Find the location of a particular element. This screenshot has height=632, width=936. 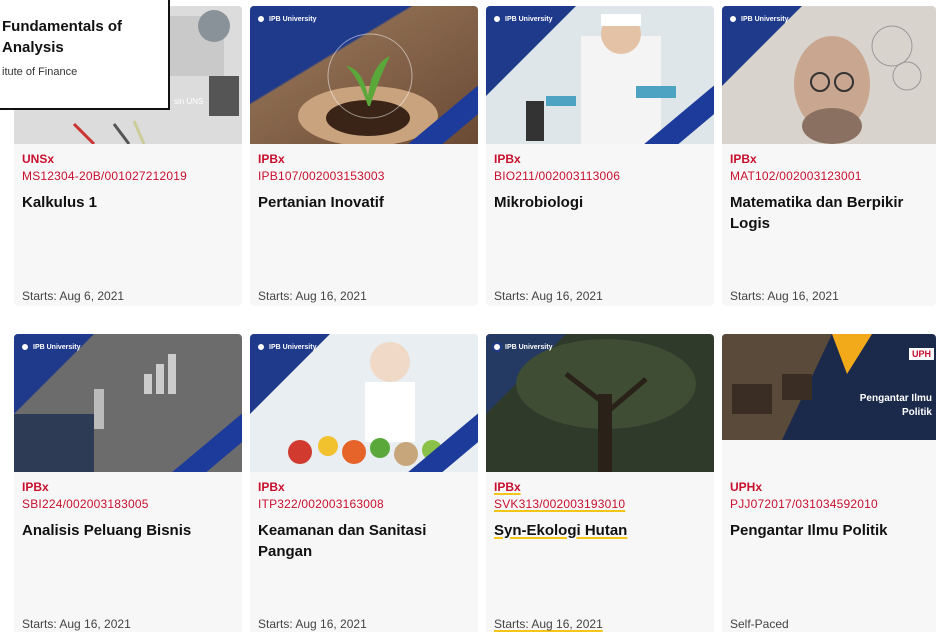

course-code: ITP322/002003163008 is located at coordinates (321, 504).